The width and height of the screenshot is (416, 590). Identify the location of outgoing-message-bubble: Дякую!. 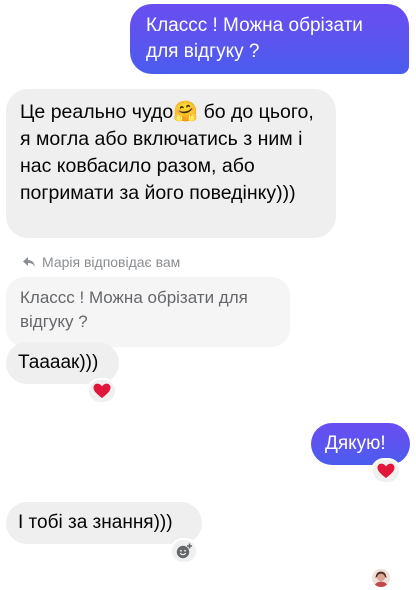
(360, 444).